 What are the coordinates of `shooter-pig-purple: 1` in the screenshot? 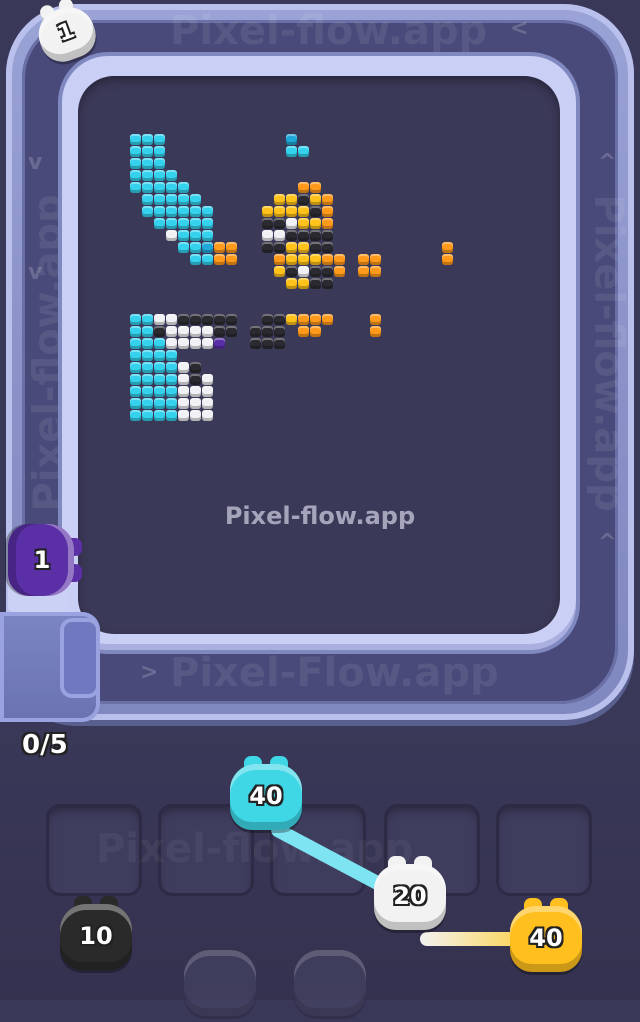 It's located at (42, 560).